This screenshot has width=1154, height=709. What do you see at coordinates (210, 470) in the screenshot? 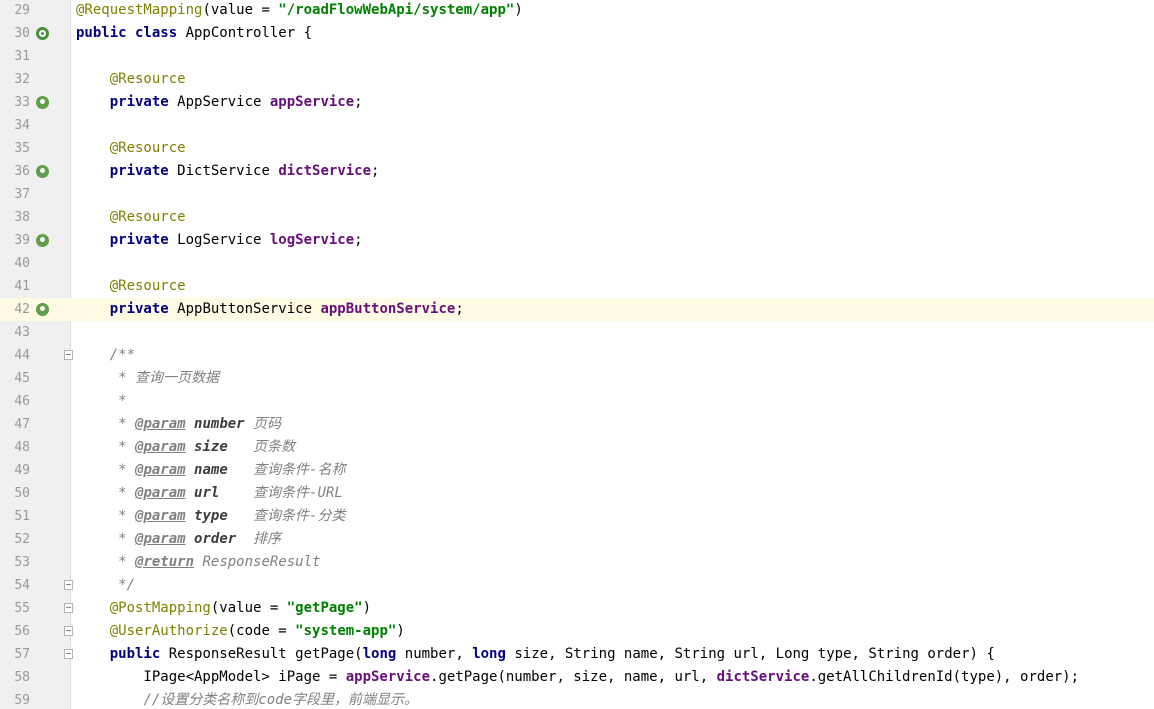
I see `code-text: * @param name 查询条件-名称` at bounding box center [210, 470].